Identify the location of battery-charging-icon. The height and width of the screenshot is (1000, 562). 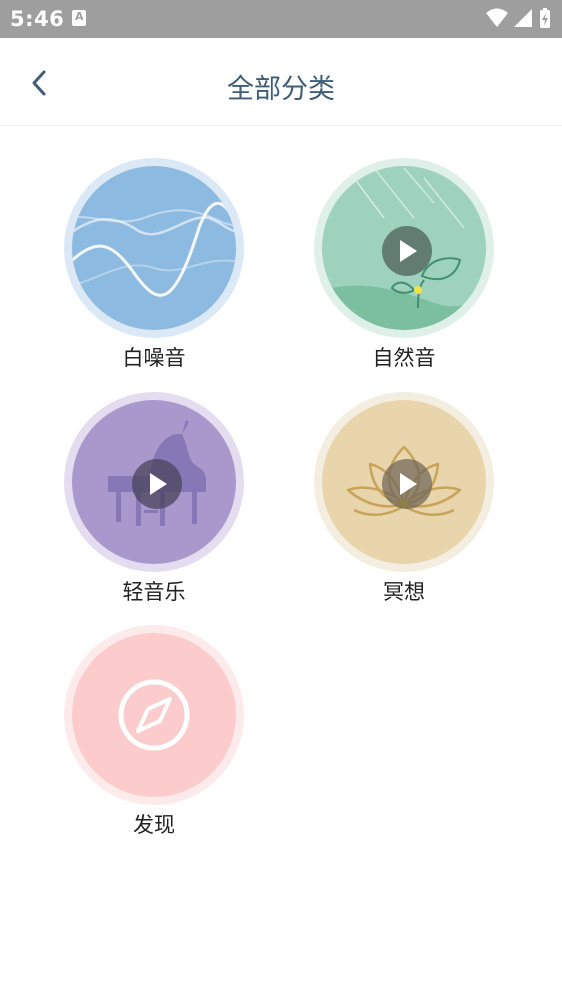
(545, 18).